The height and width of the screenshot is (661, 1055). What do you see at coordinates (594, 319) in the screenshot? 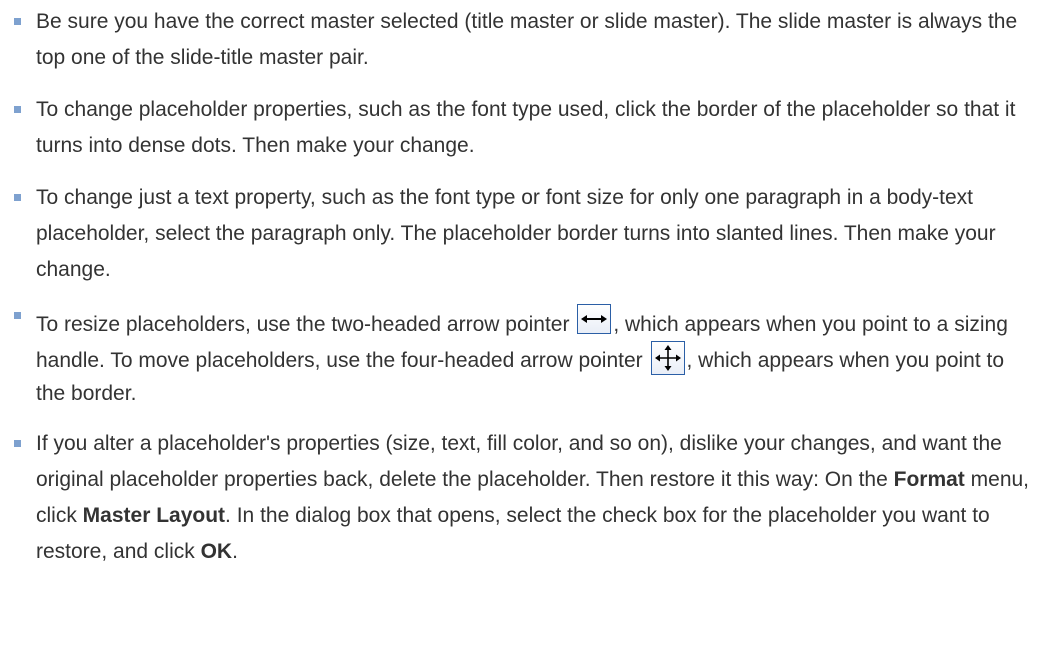
I see `two-headed-arrow-icon` at bounding box center [594, 319].